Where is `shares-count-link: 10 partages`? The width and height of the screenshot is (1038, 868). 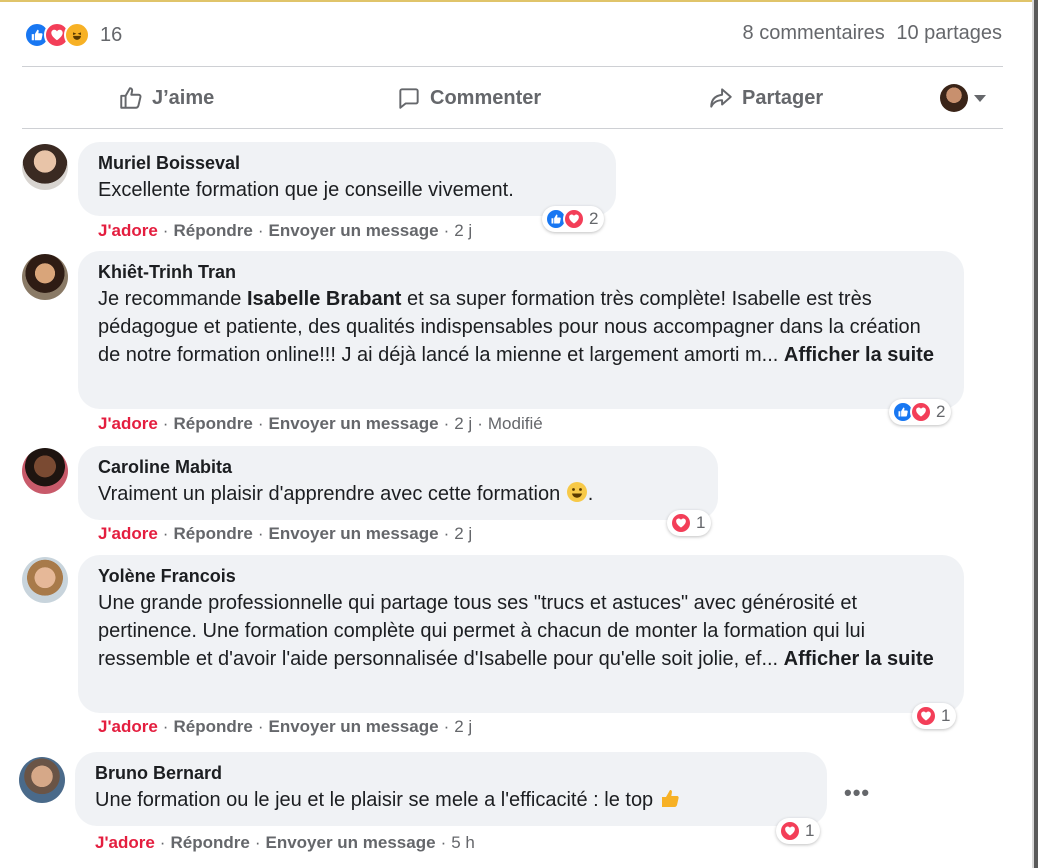
shares-count-link: 10 partages is located at coordinates (949, 33).